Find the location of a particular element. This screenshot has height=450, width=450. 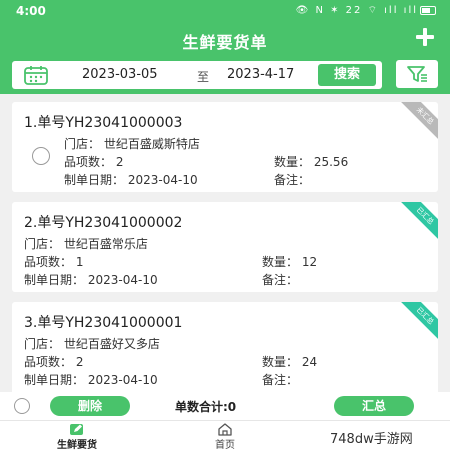

date-separator: 至 is located at coordinates (203, 77).